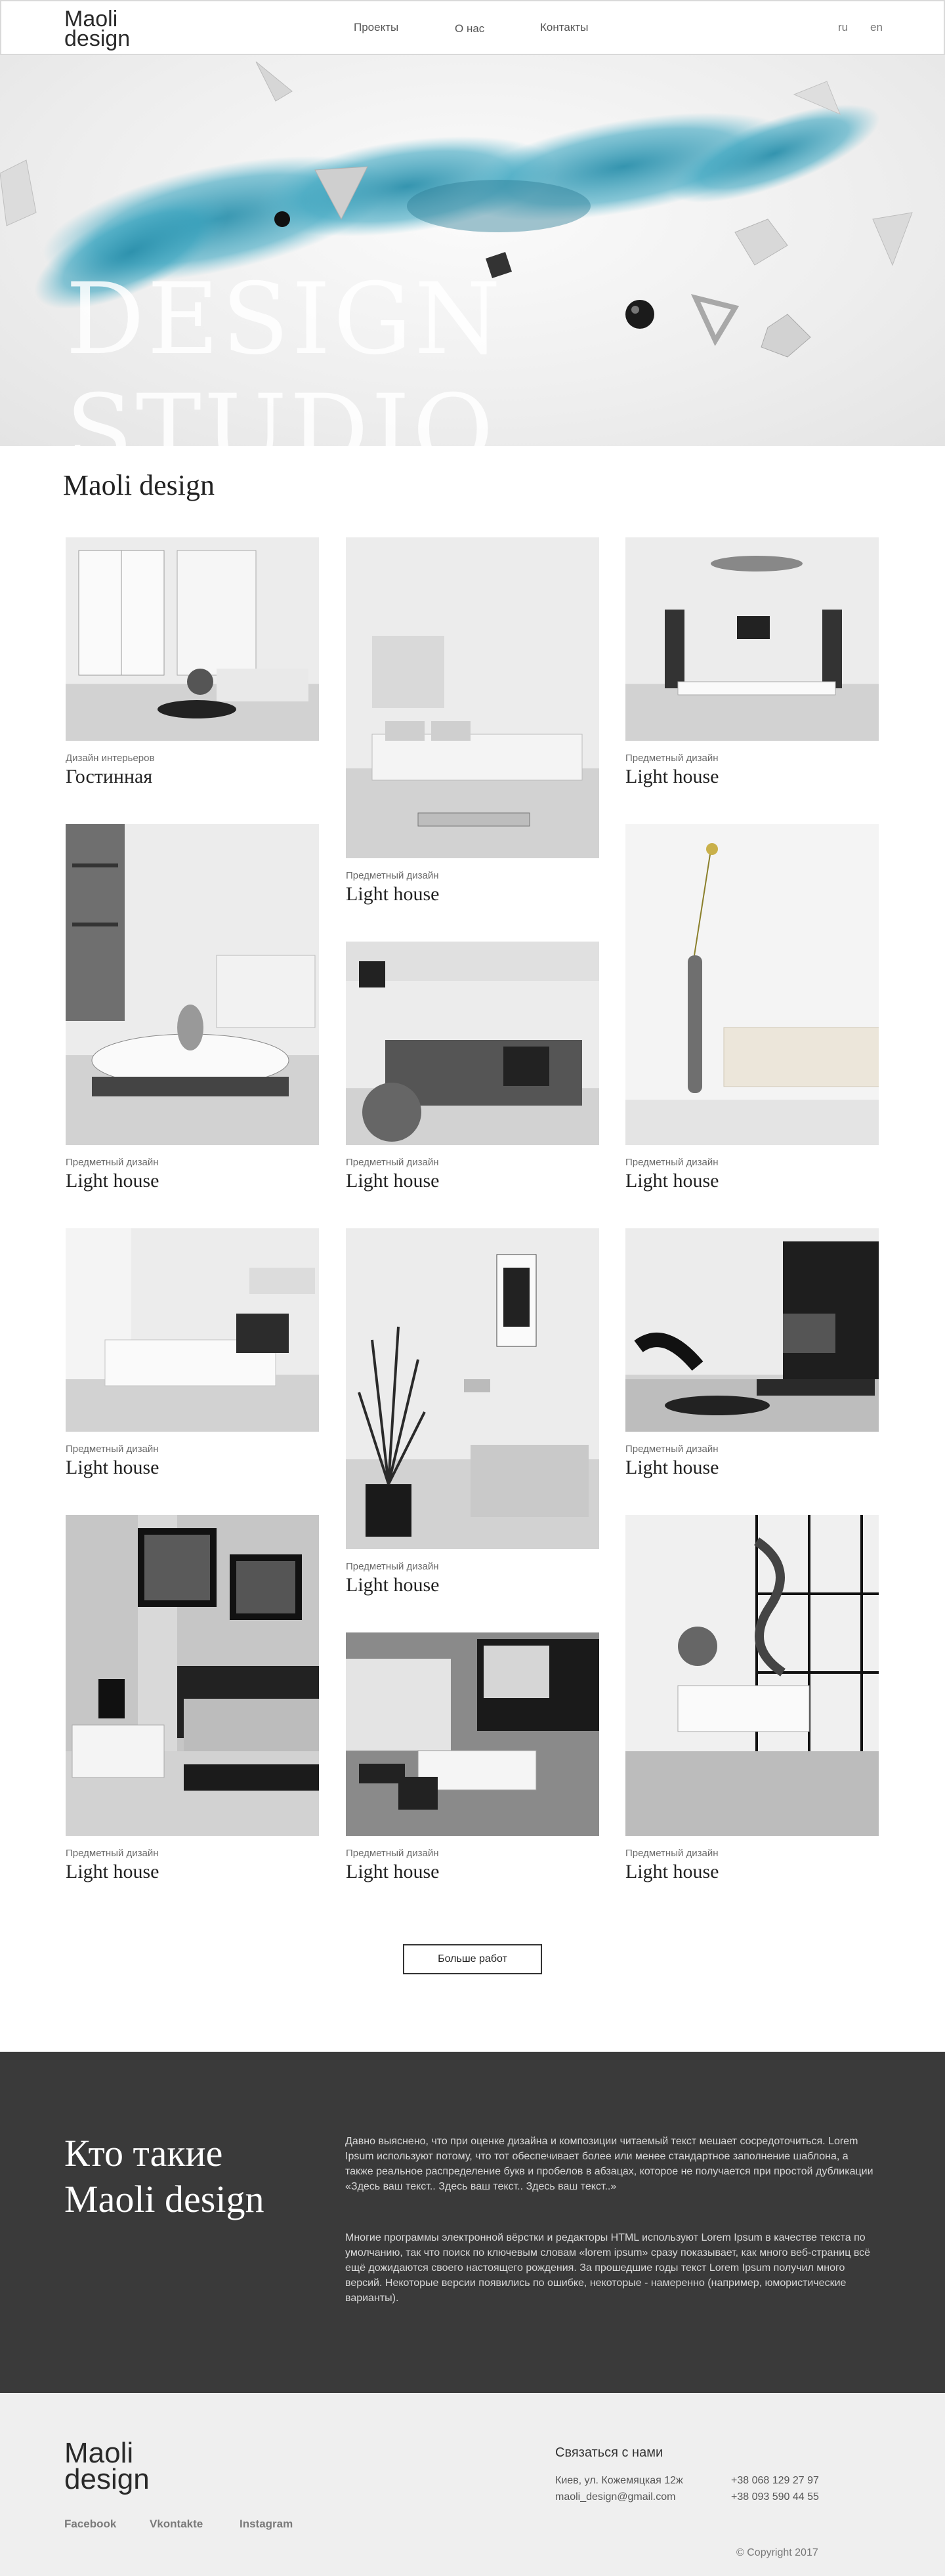 This screenshot has width=945, height=2576. I want to click on hero-title-line1: DESIGN, so click(284, 319).